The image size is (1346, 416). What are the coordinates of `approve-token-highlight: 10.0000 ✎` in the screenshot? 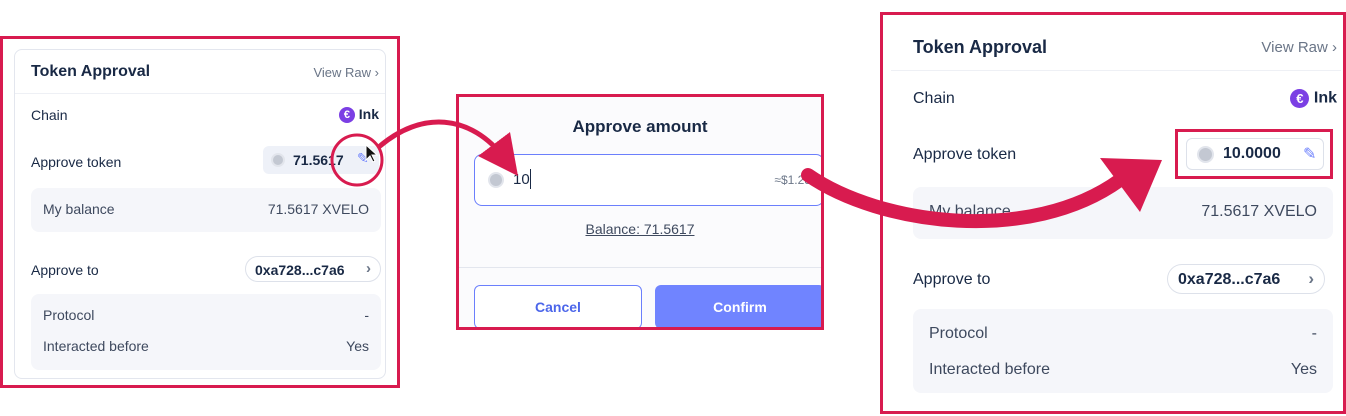 It's located at (1254, 154).